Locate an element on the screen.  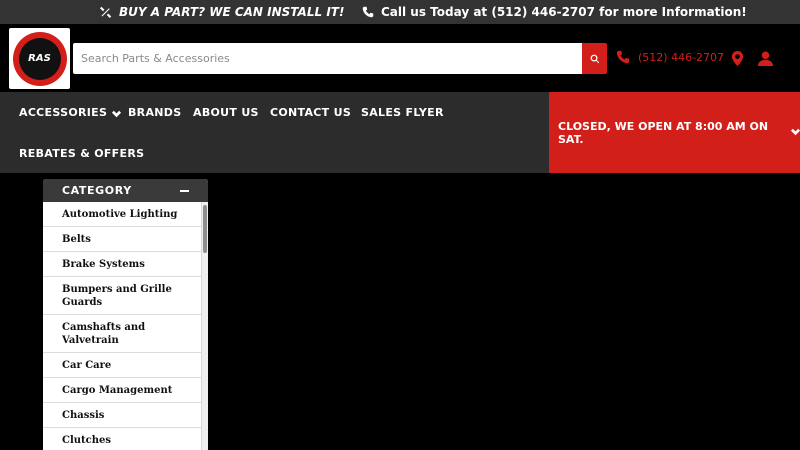
location-button is located at coordinates (737, 58).